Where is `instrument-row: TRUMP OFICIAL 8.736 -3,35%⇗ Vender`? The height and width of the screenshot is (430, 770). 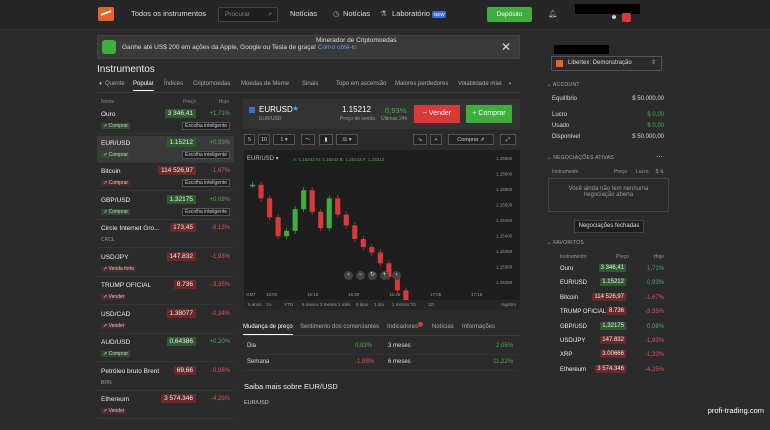
instrument-row: TRUMP OFICIAL 8.736 -3,35%⇗ Vender is located at coordinates (165, 291).